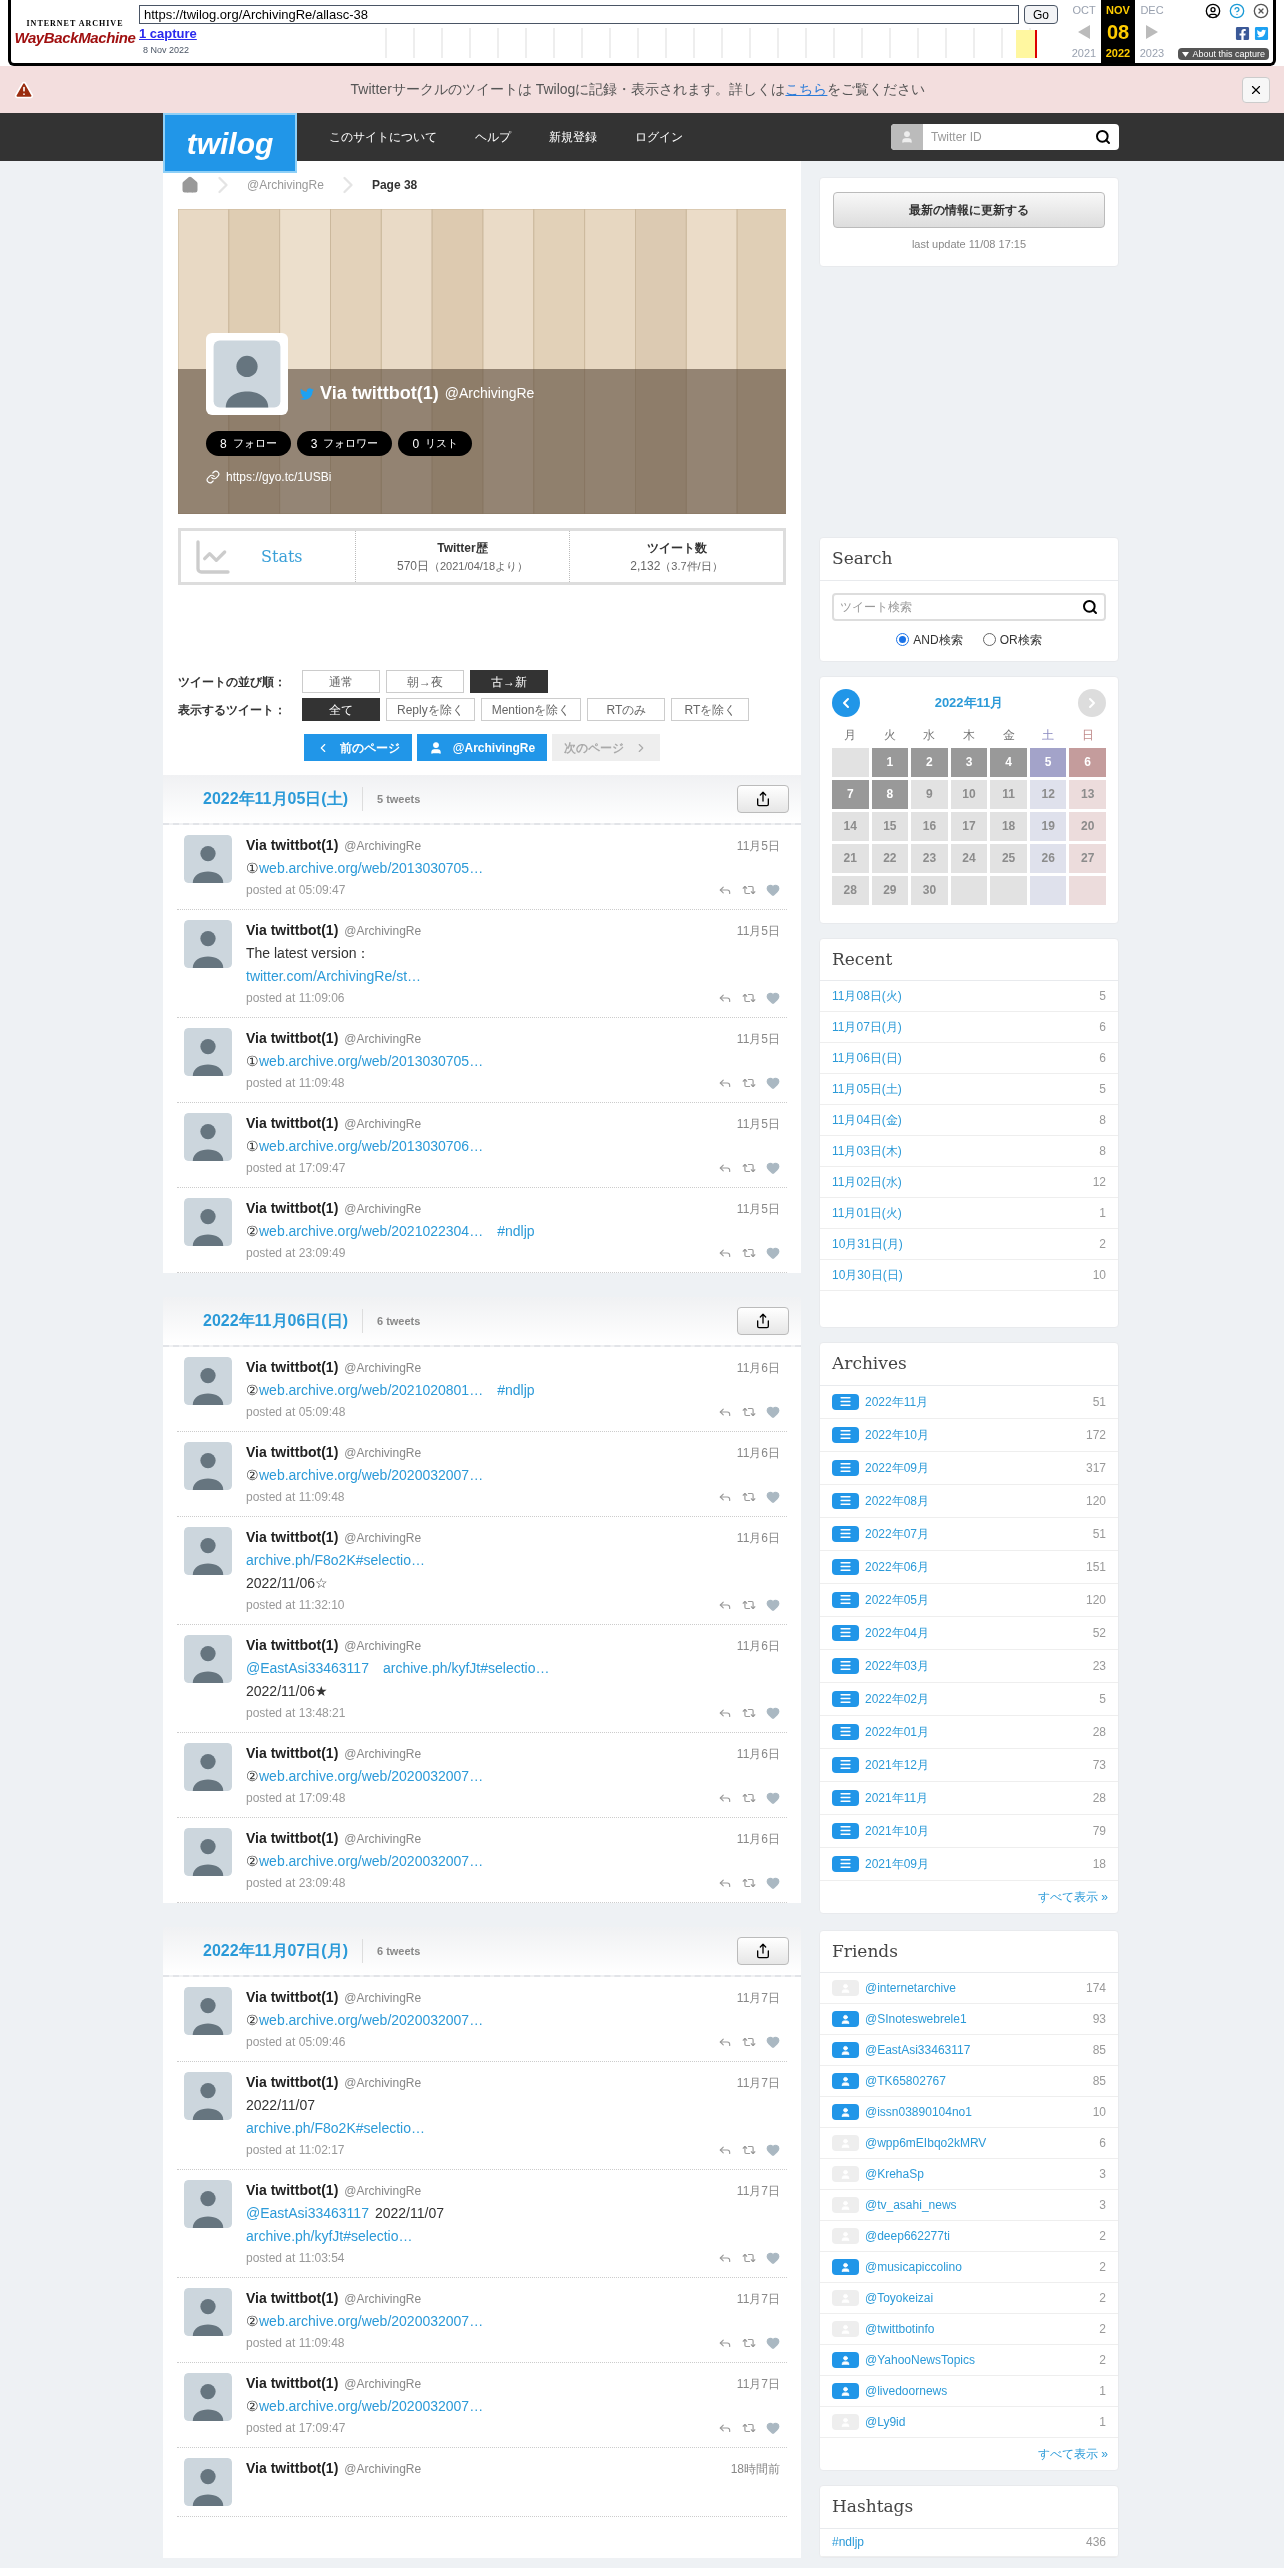 The image size is (1284, 2568). What do you see at coordinates (341, 681) in the screenshot?
I see `sort-option: 通常` at bounding box center [341, 681].